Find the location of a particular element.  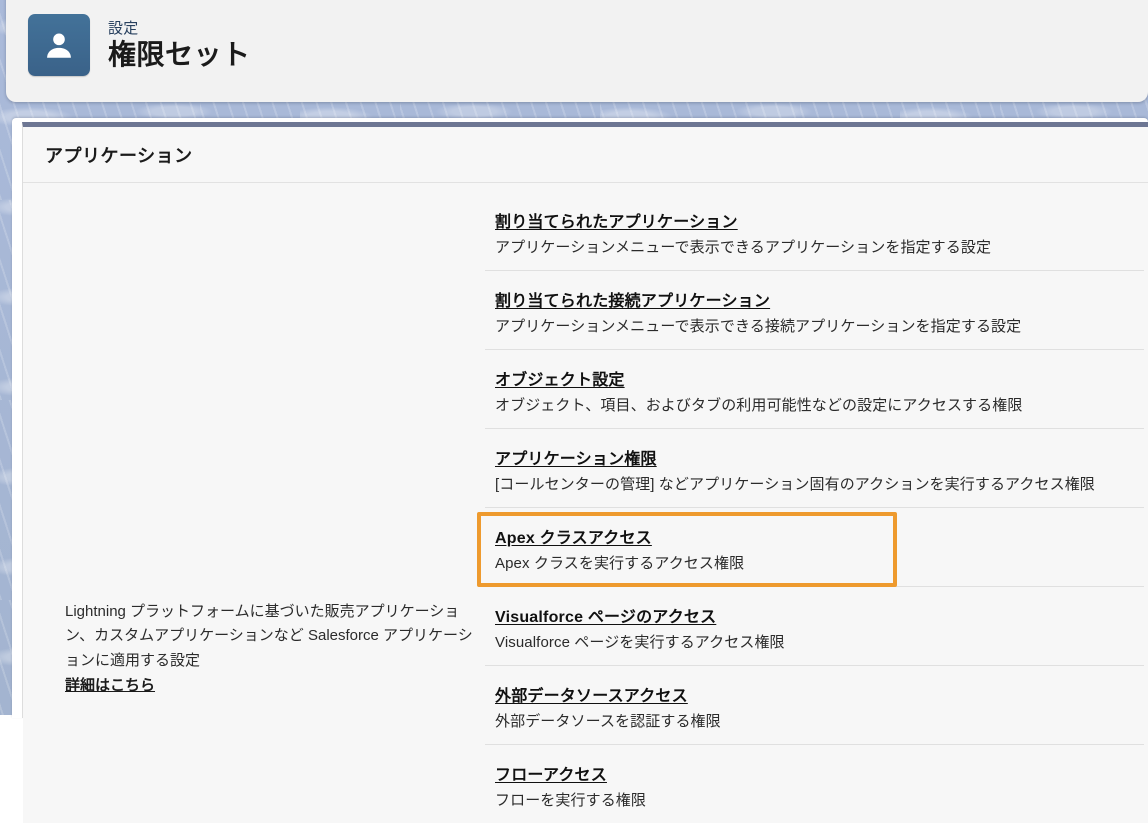

feature-description: 外部データソースを認証する権限 is located at coordinates (608, 721).